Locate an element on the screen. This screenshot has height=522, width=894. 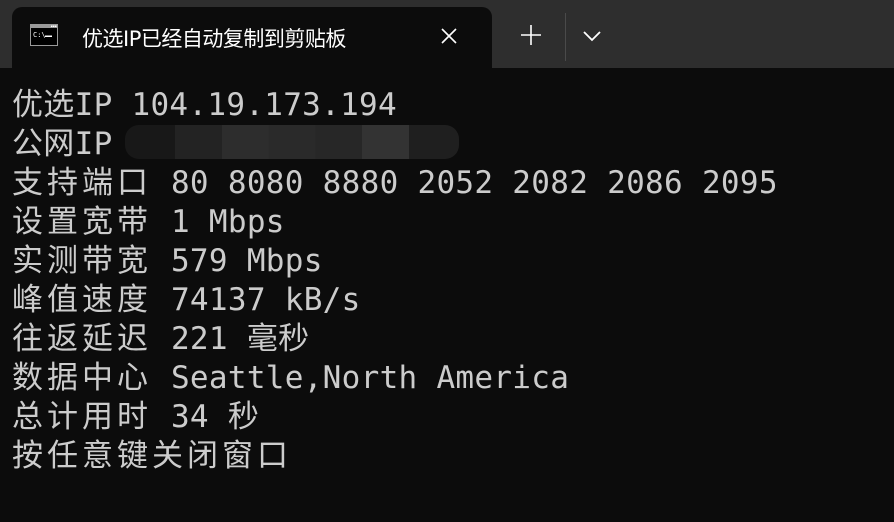
line-value: 1 Mbps is located at coordinates (218, 222).